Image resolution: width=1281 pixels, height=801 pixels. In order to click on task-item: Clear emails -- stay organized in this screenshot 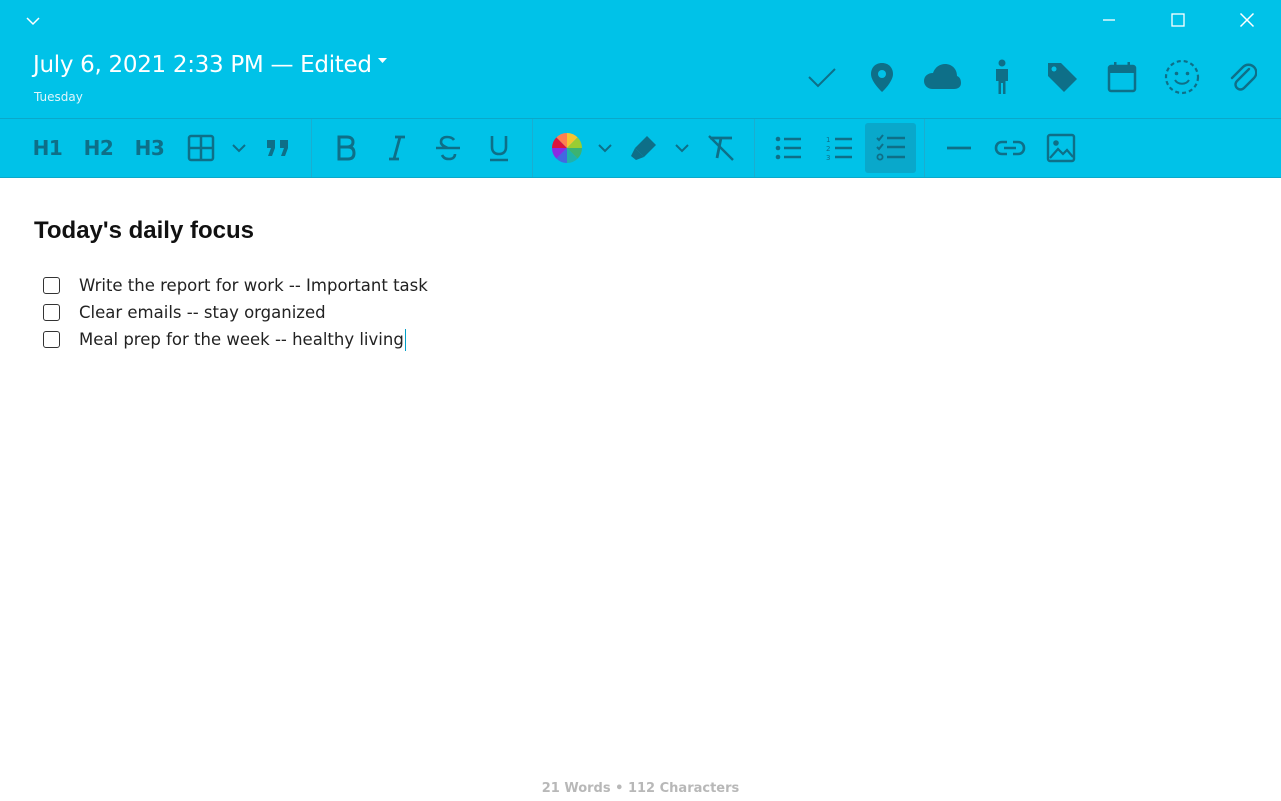, I will do `click(235, 312)`.